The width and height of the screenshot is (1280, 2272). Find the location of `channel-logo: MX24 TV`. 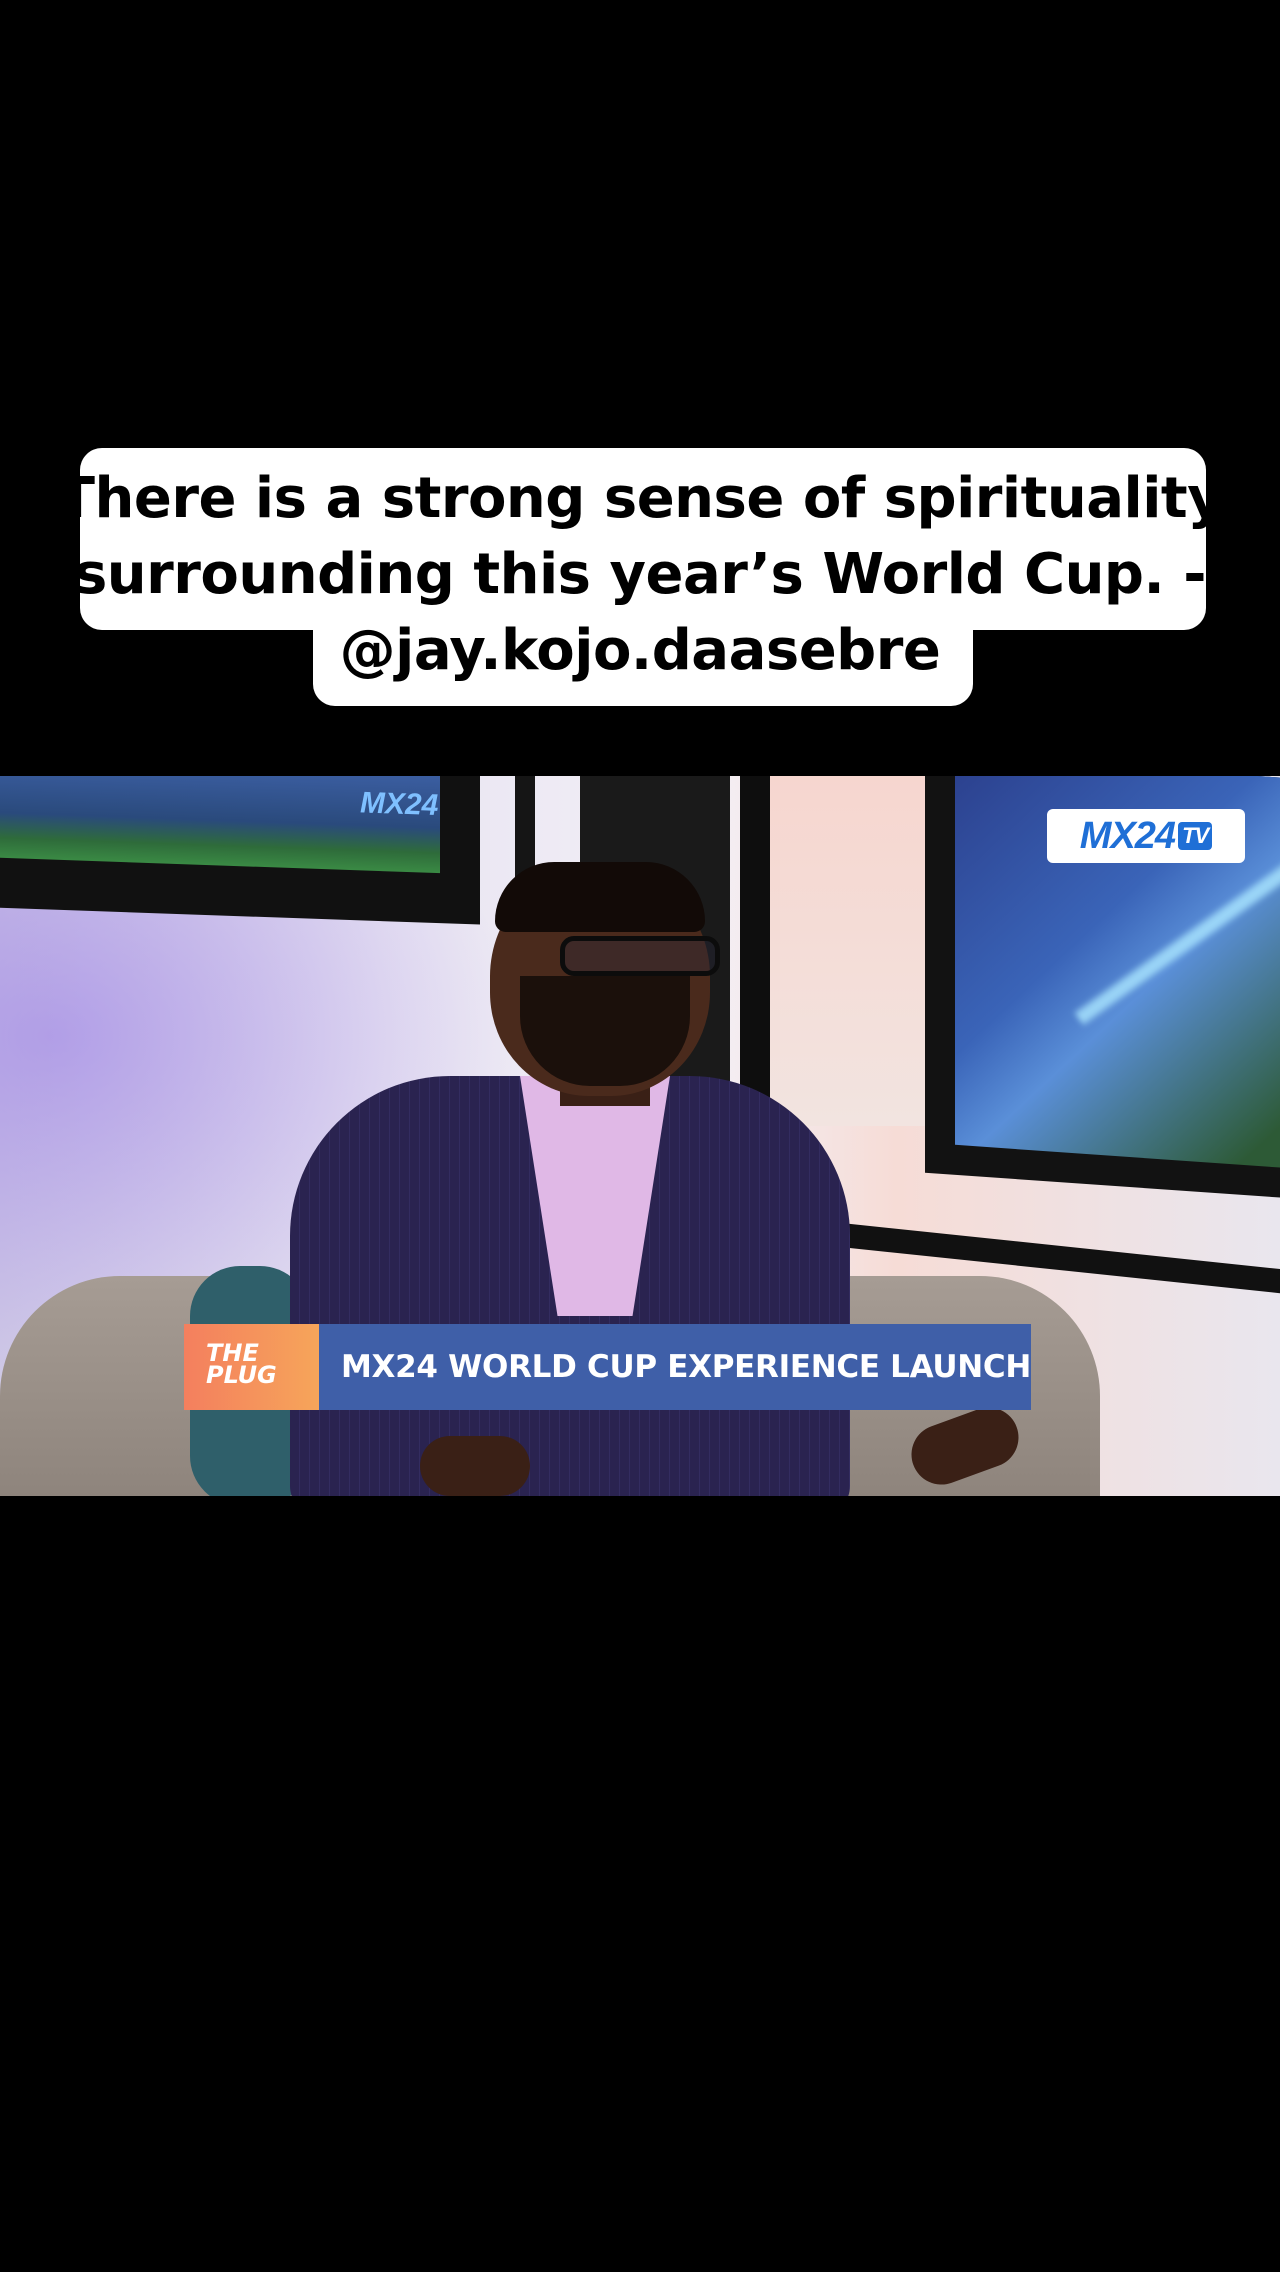

channel-logo: MX24 TV is located at coordinates (1146, 836).